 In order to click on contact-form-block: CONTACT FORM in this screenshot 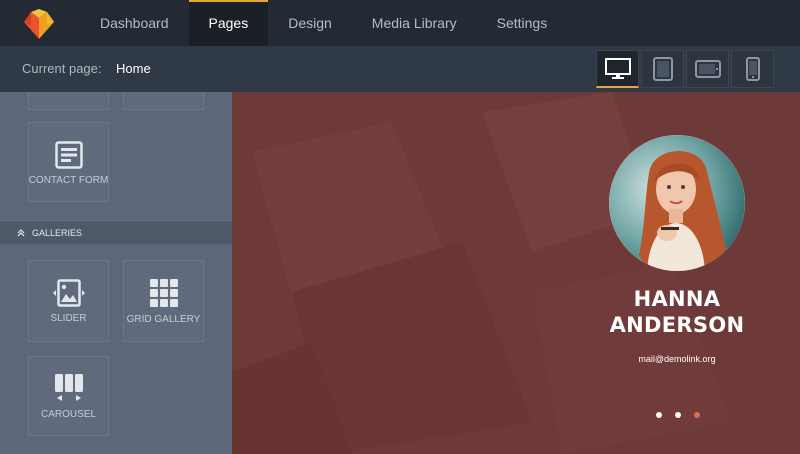, I will do `click(68, 162)`.